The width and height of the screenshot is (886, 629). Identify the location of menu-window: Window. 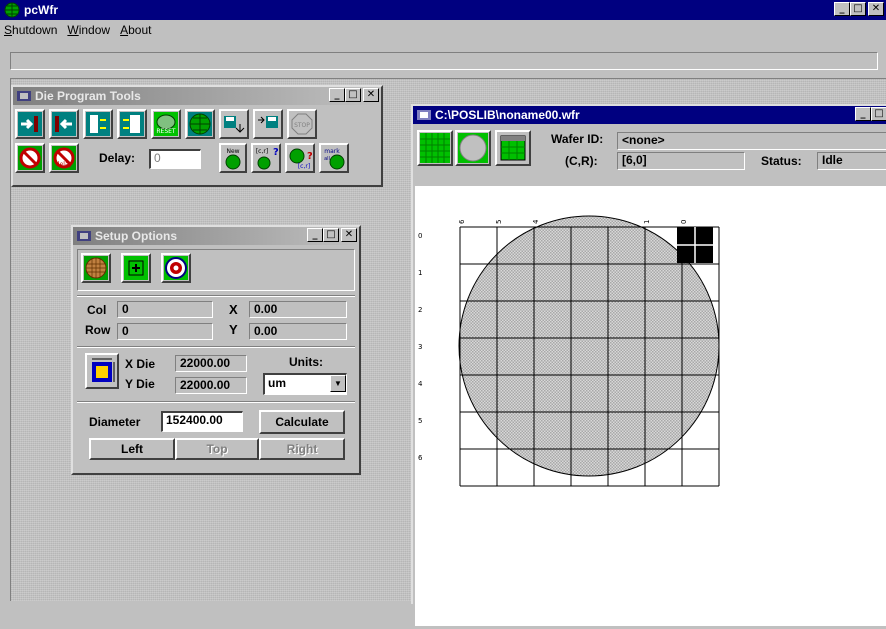
(88, 30).